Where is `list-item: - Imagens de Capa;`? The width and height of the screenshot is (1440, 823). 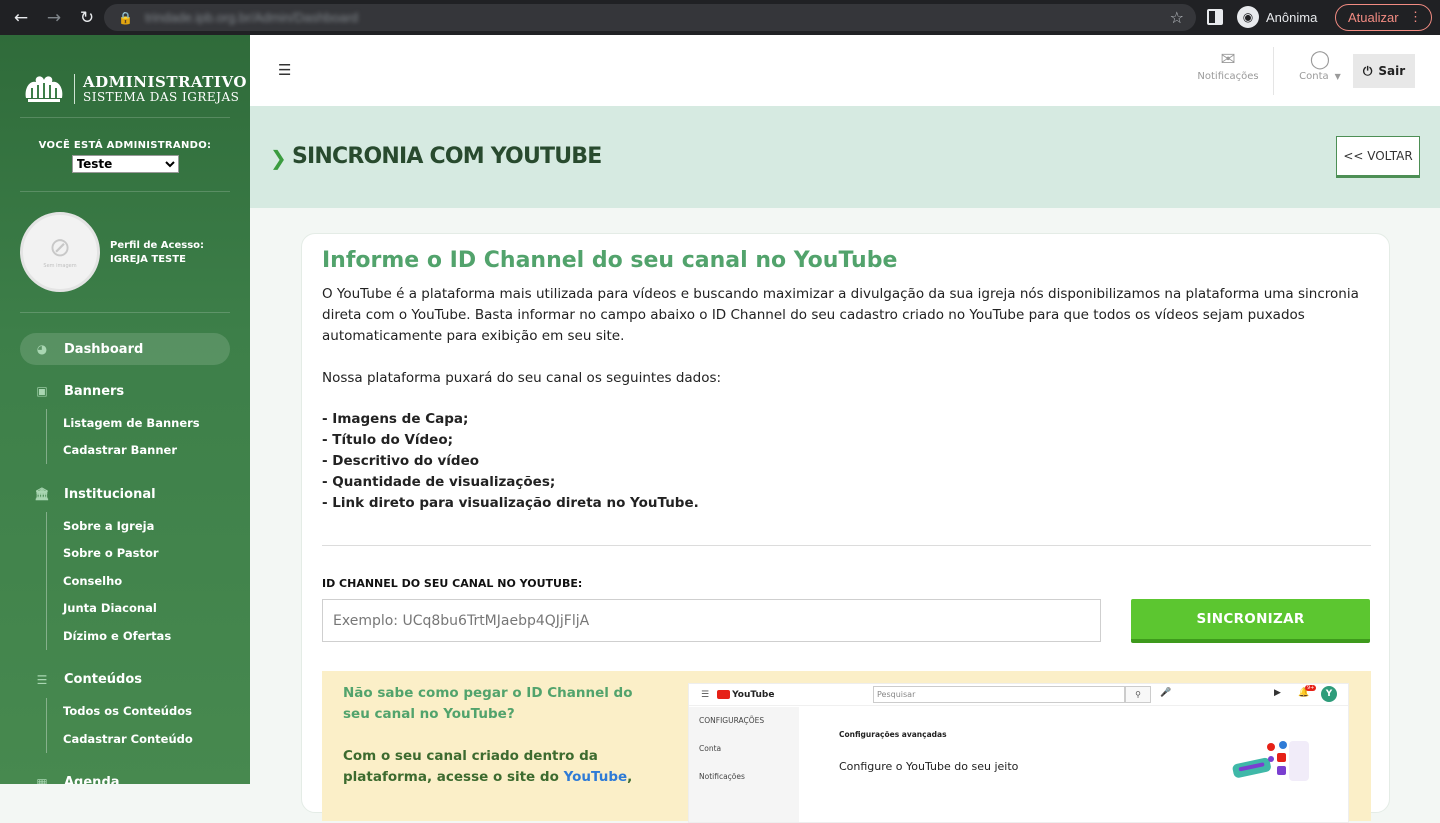
list-item: - Imagens de Capa; is located at coordinates (395, 419).